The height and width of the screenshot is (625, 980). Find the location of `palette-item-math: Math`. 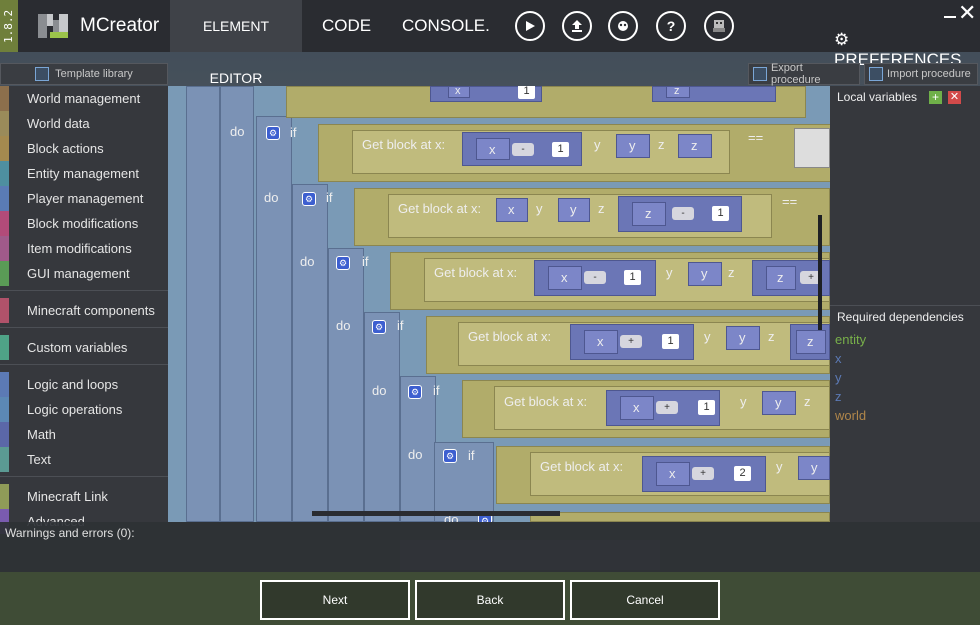

palette-item-math: Math is located at coordinates (84, 434).